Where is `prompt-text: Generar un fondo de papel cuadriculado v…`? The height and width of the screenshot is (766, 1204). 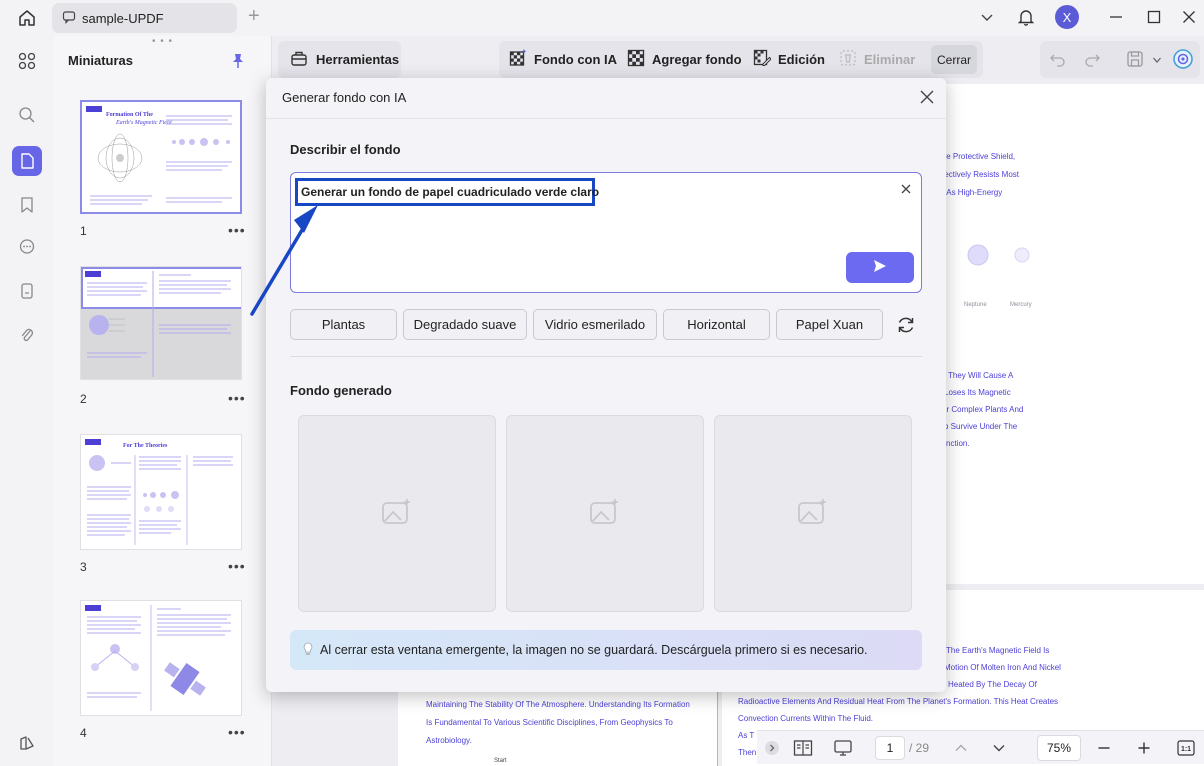 prompt-text: Generar un fondo de papel cuadriculado v… is located at coordinates (447, 192).